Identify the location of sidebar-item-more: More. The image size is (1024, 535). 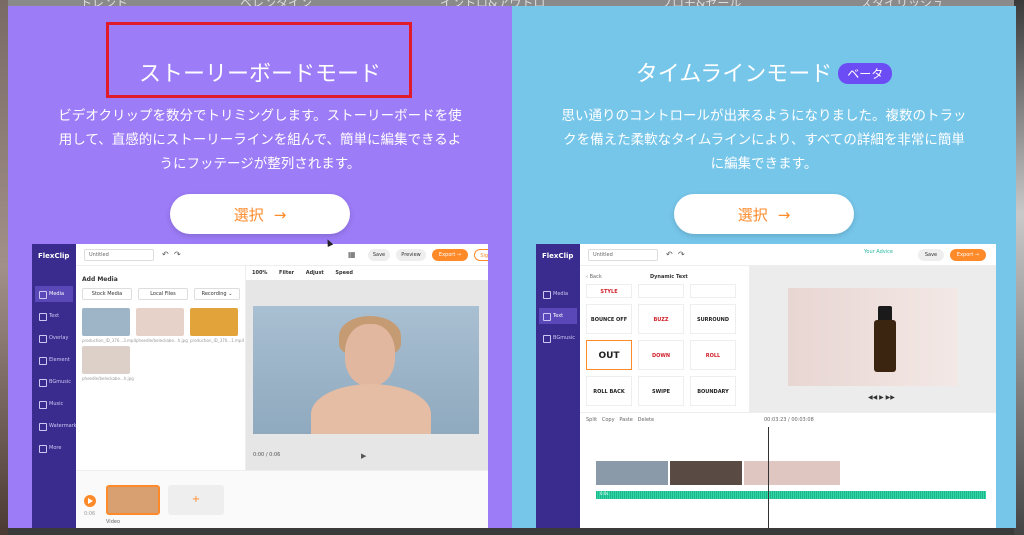
(54, 448).